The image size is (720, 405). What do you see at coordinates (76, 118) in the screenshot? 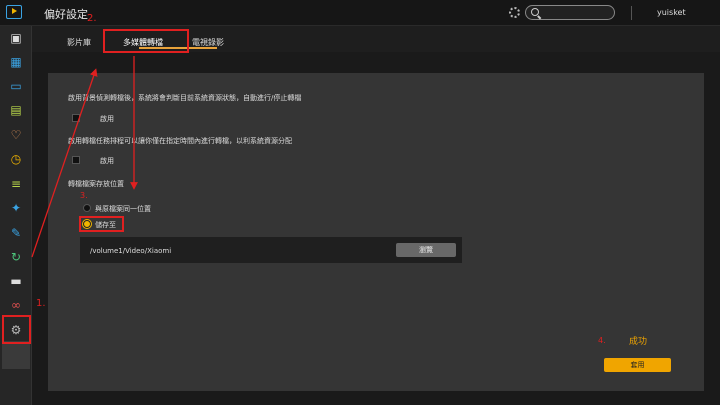
I see `auto-convert-checkbox` at bounding box center [76, 118].